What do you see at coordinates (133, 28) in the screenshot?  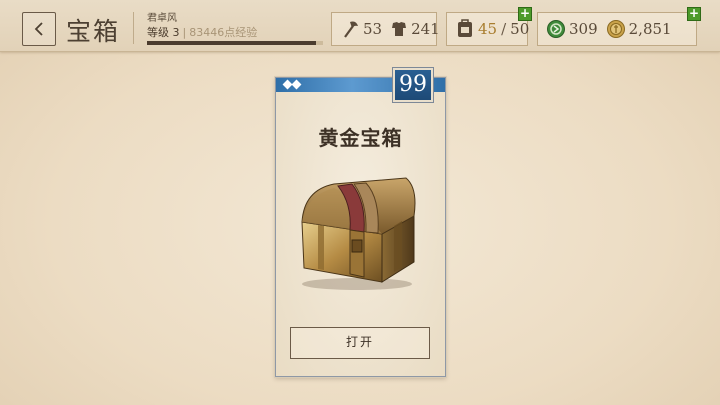 I see `header-divider` at bounding box center [133, 28].